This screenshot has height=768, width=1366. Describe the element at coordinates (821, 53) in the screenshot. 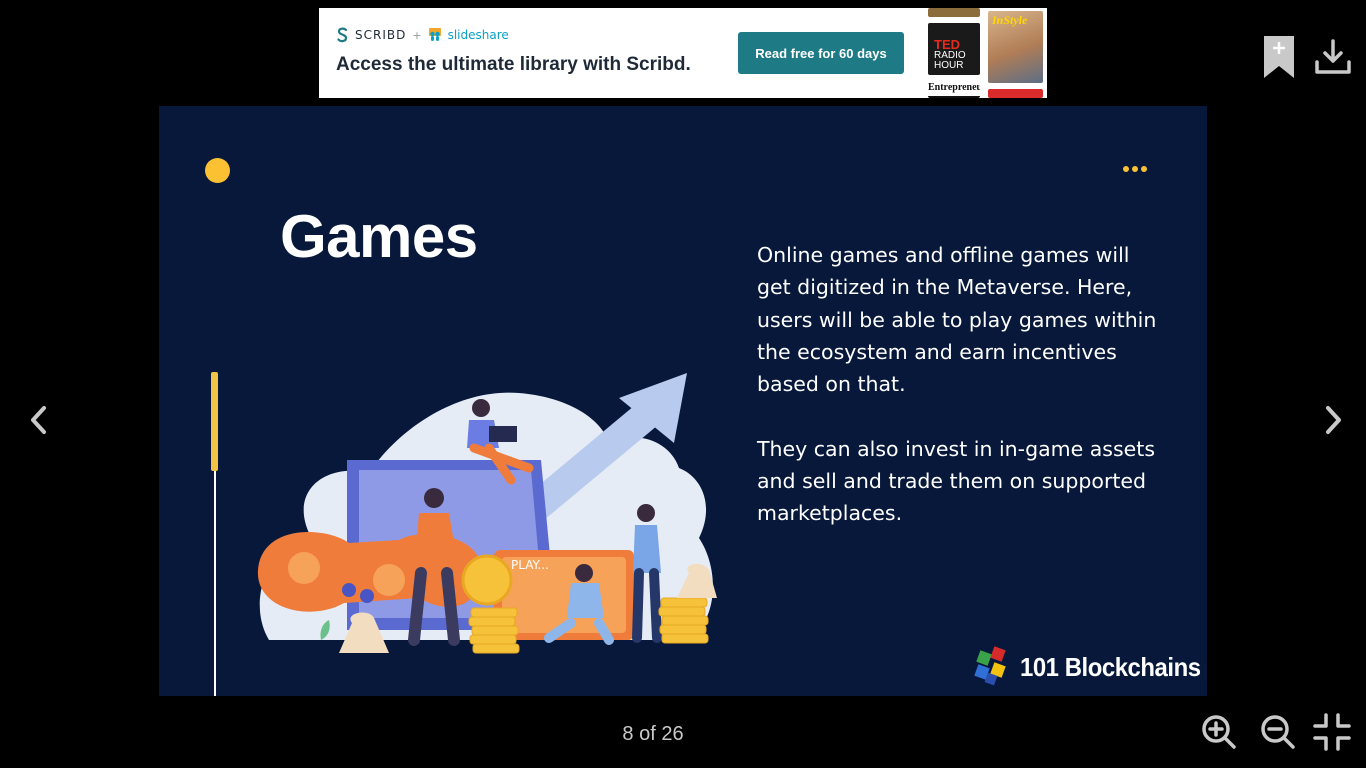

I see `ad-cta-button: Read free for 60 days` at that location.